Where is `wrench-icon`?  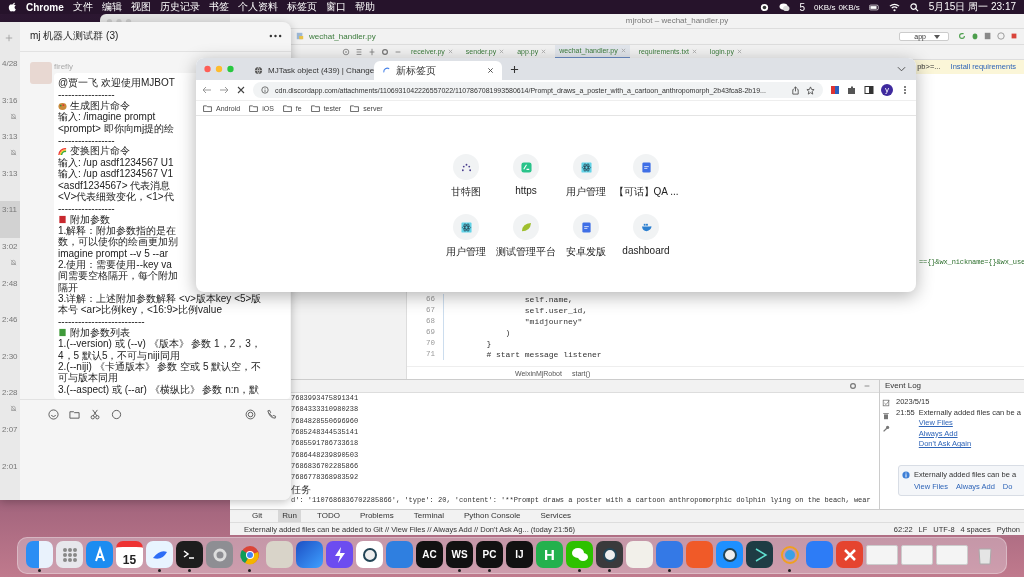 wrench-icon is located at coordinates (886, 429).